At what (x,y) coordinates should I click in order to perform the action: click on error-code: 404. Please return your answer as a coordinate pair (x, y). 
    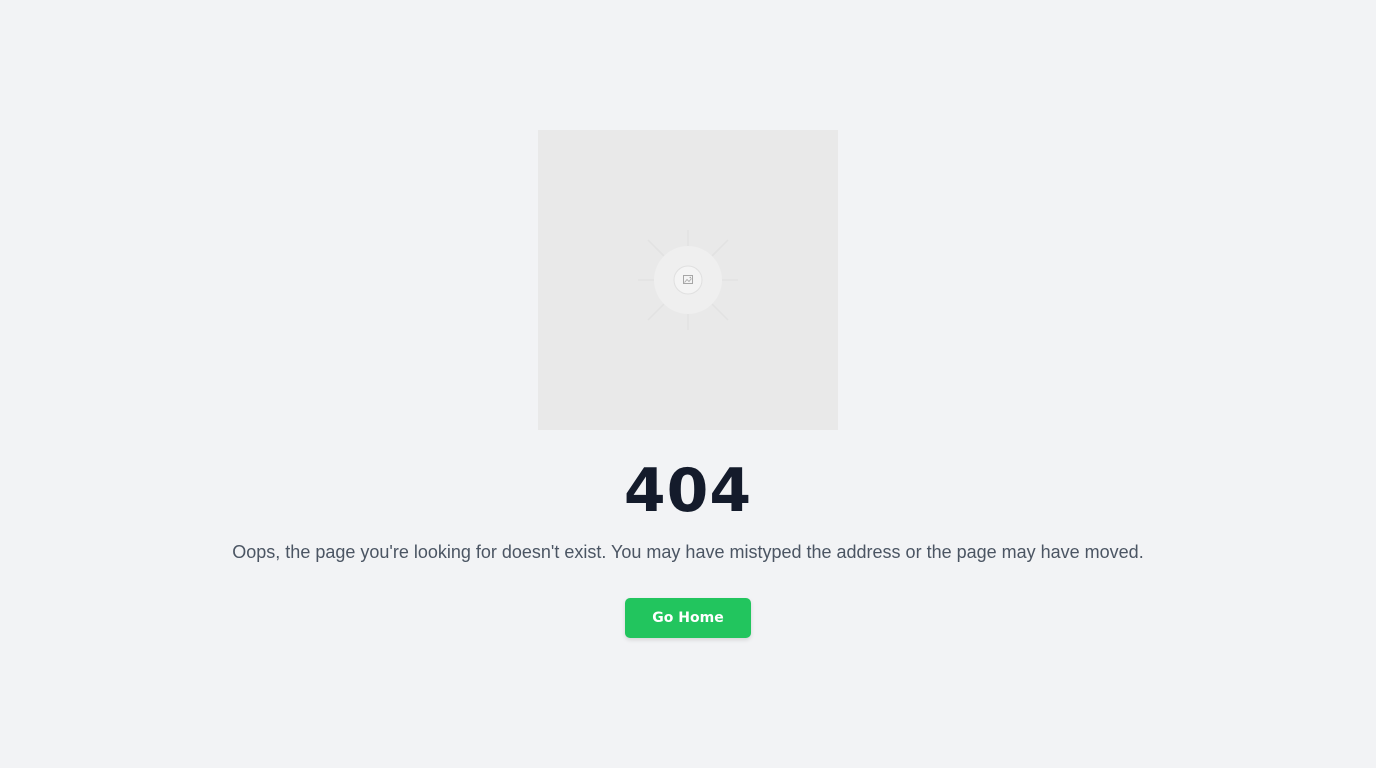
    Looking at the image, I should click on (688, 491).